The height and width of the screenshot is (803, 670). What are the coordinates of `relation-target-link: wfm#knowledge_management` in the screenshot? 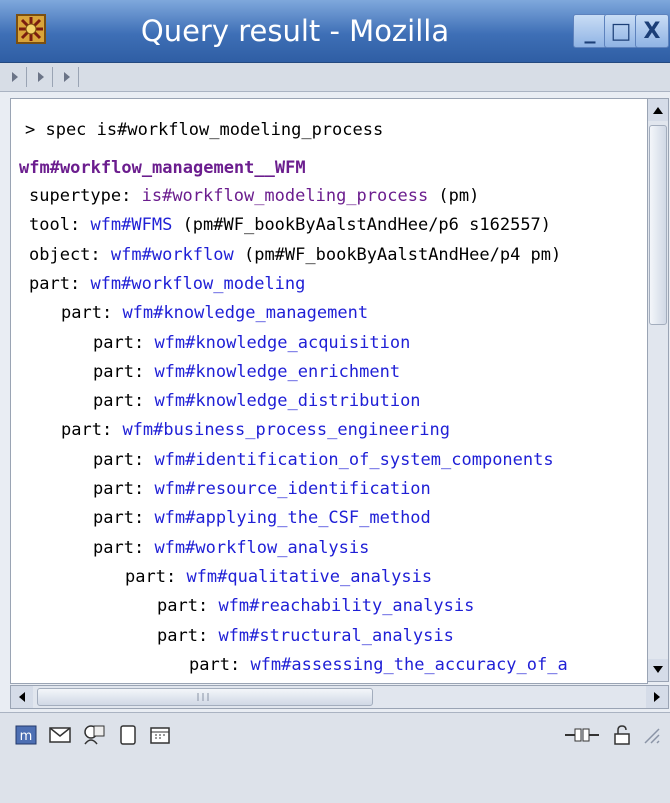 It's located at (245, 313).